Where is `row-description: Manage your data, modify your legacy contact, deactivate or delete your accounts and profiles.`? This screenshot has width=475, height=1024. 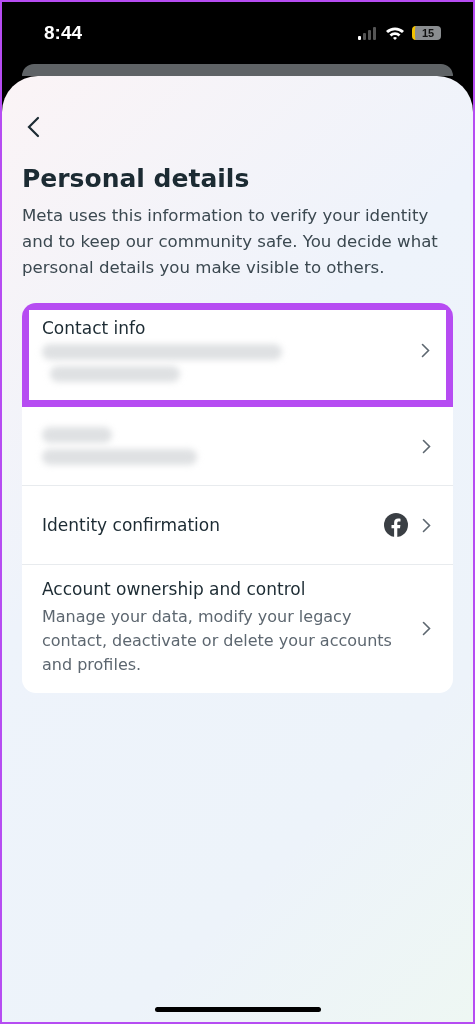 row-description: Manage your data, modify your legacy contact, deactivate or delete your accounts and profiles. is located at coordinates (217, 641).